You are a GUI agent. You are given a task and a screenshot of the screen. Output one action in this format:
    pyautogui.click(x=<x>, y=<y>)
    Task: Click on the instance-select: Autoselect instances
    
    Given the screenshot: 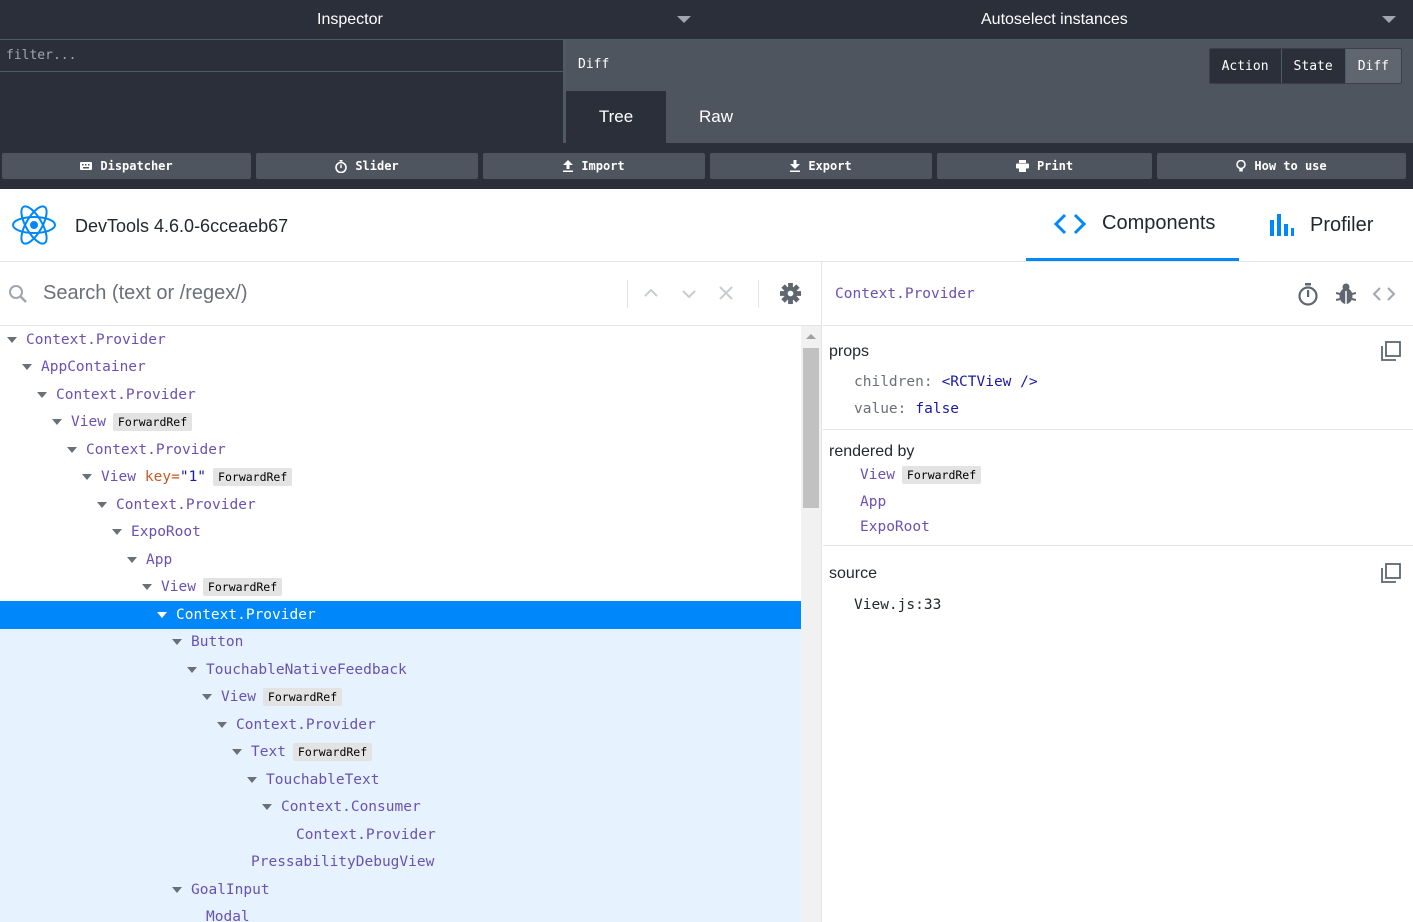 What is the action you would take?
    pyautogui.click(x=1058, y=20)
    